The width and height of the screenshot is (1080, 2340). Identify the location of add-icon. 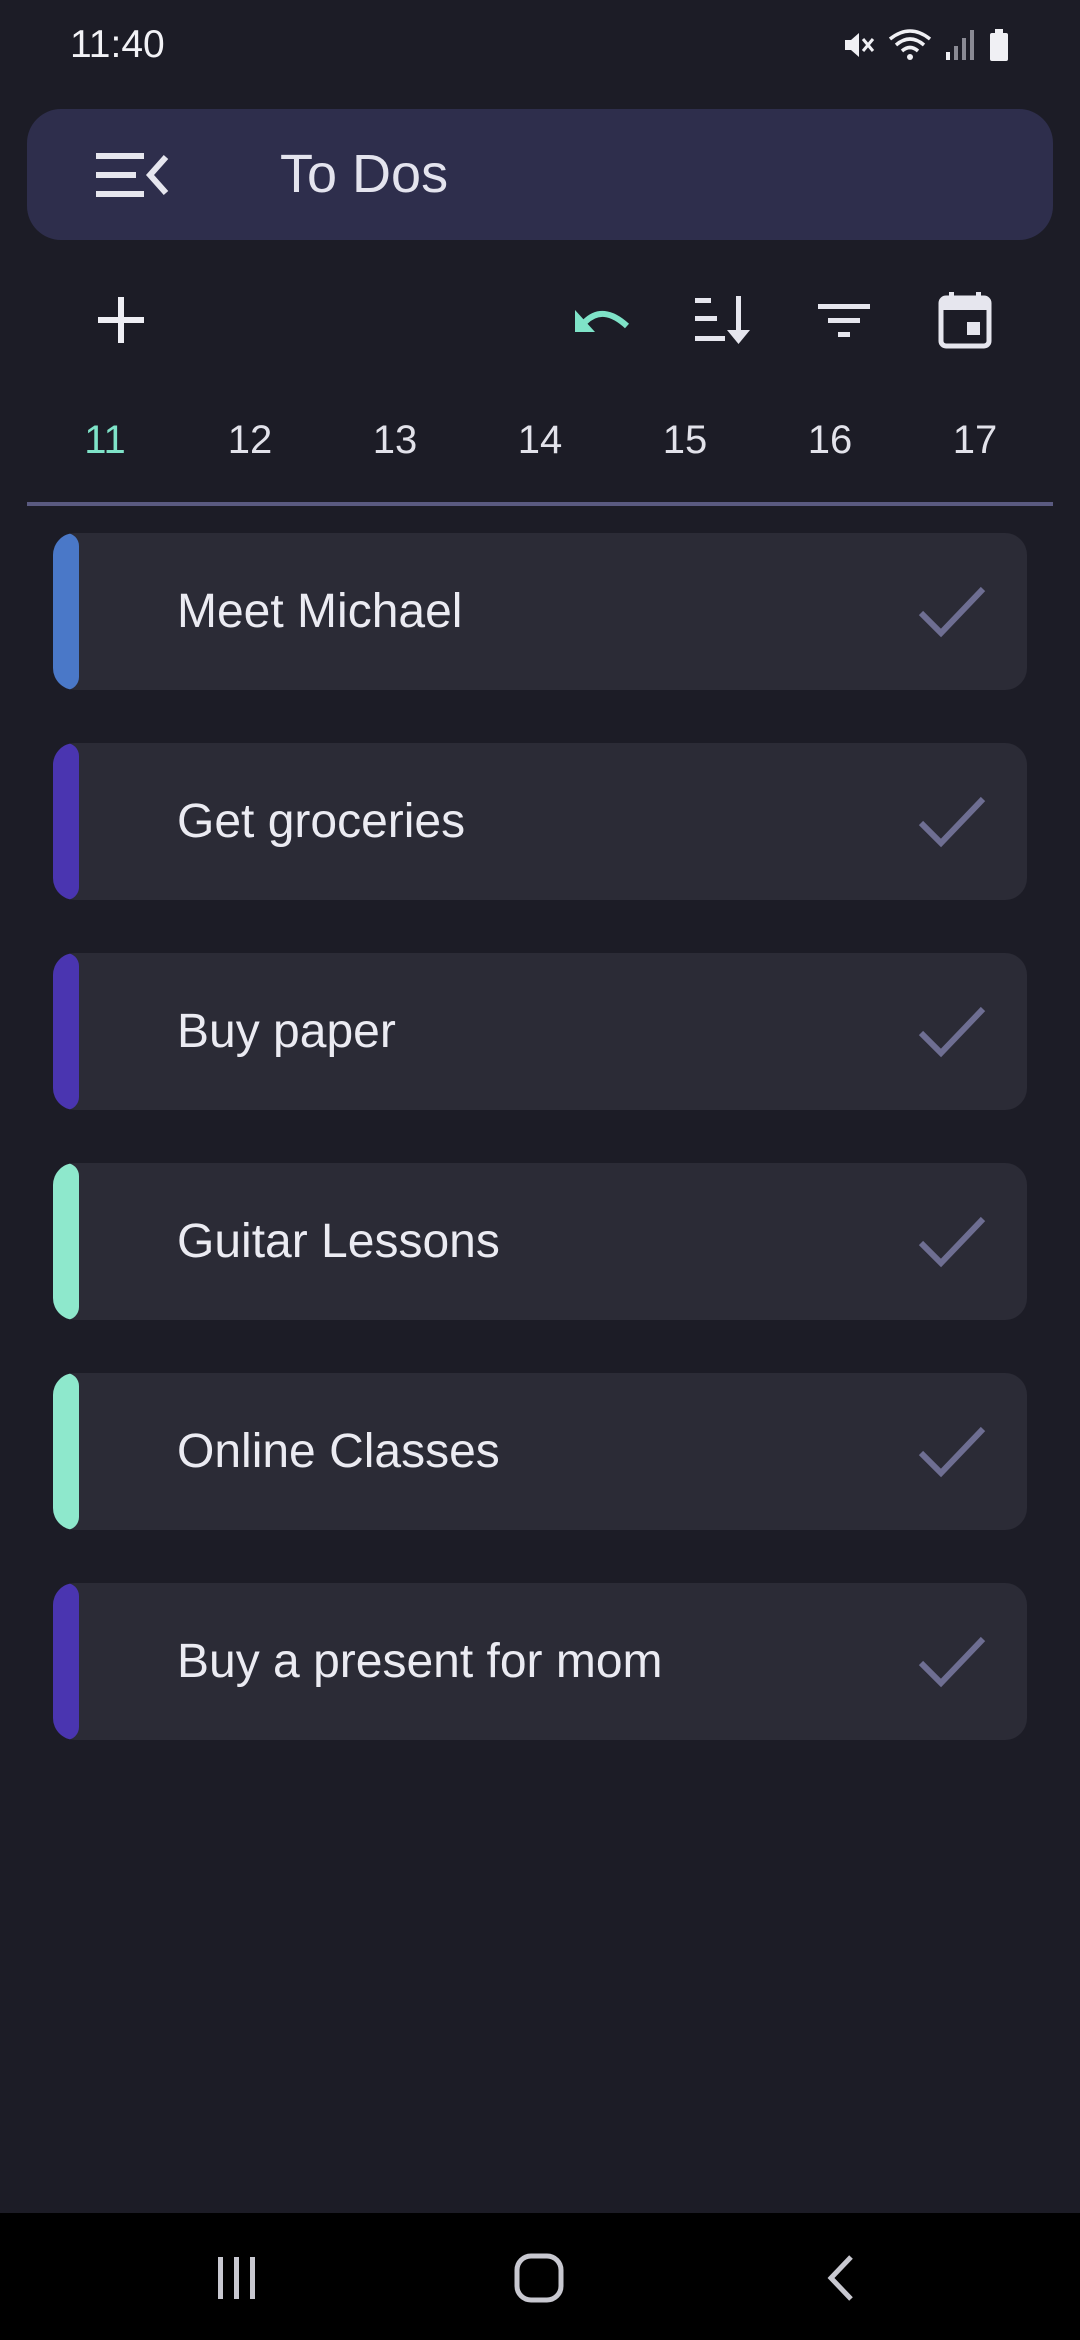
(121, 320).